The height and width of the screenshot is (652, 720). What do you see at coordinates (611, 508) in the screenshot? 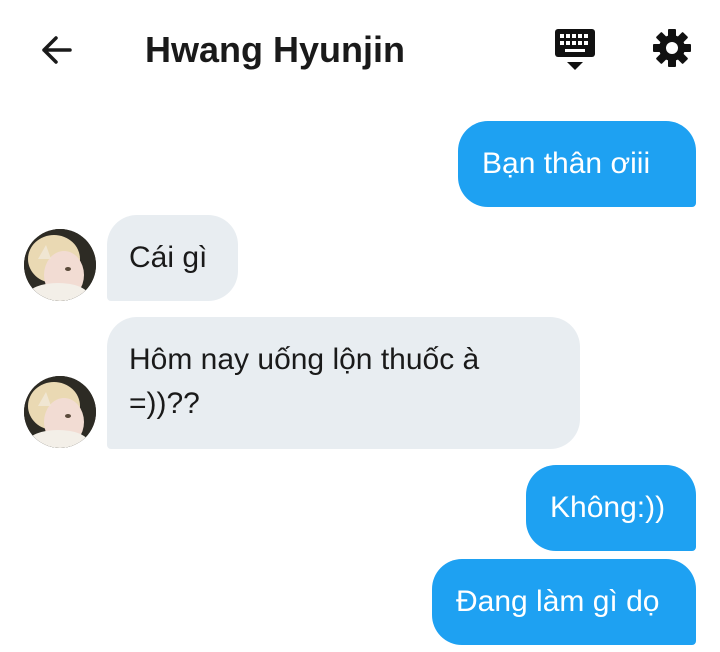
I see `message-bubble-outgoing: Không:))` at bounding box center [611, 508].